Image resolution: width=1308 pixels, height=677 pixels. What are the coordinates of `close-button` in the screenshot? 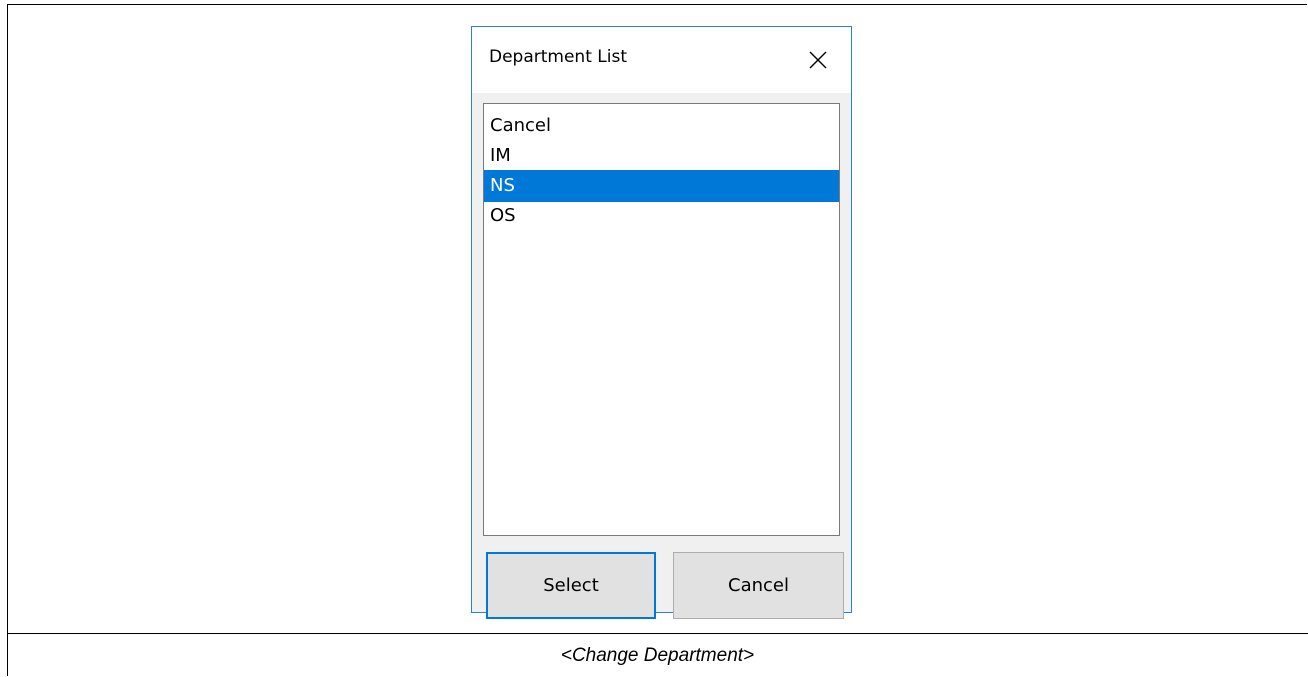 It's located at (818, 60).